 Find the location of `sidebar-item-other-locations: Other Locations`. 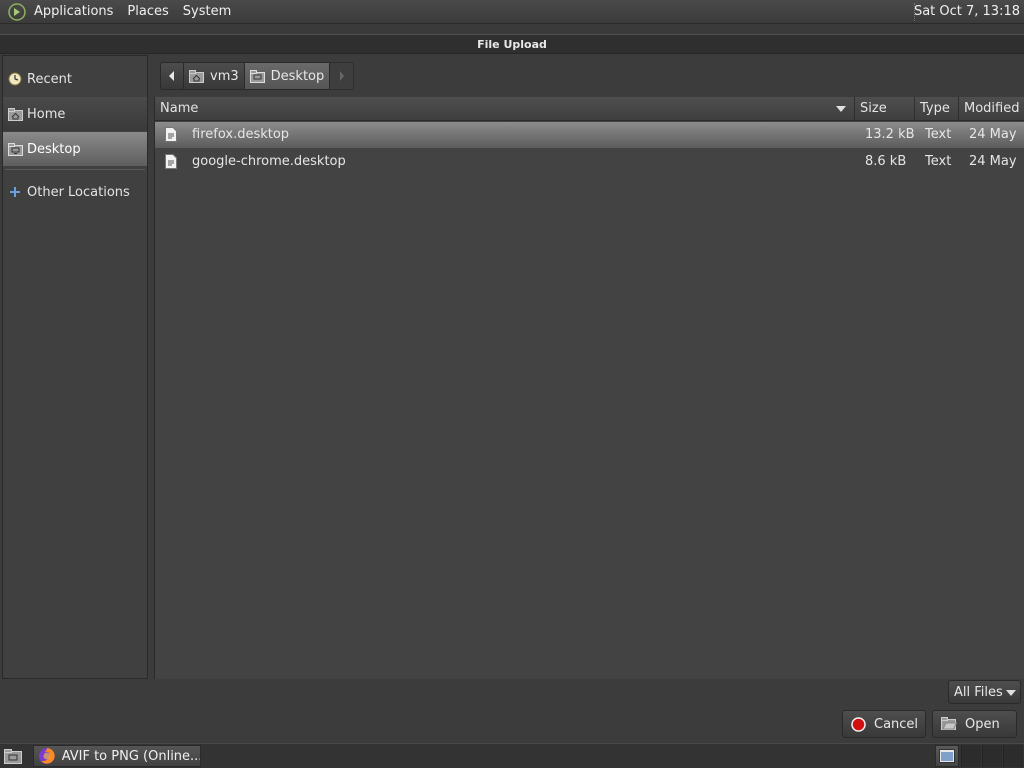

sidebar-item-other-locations: Other Locations is located at coordinates (75, 192).